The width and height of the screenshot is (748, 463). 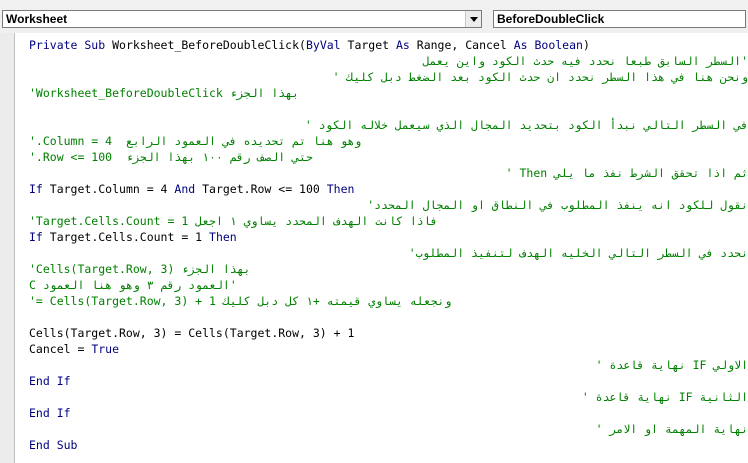 I want to click on procedure-combo: BeforeDoubleClick, so click(x=619, y=19).